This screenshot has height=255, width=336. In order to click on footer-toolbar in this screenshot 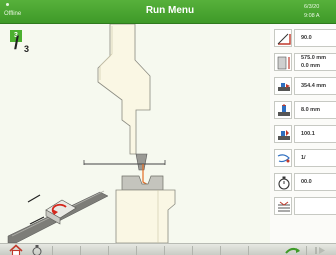, I will do `click(168, 249)`.